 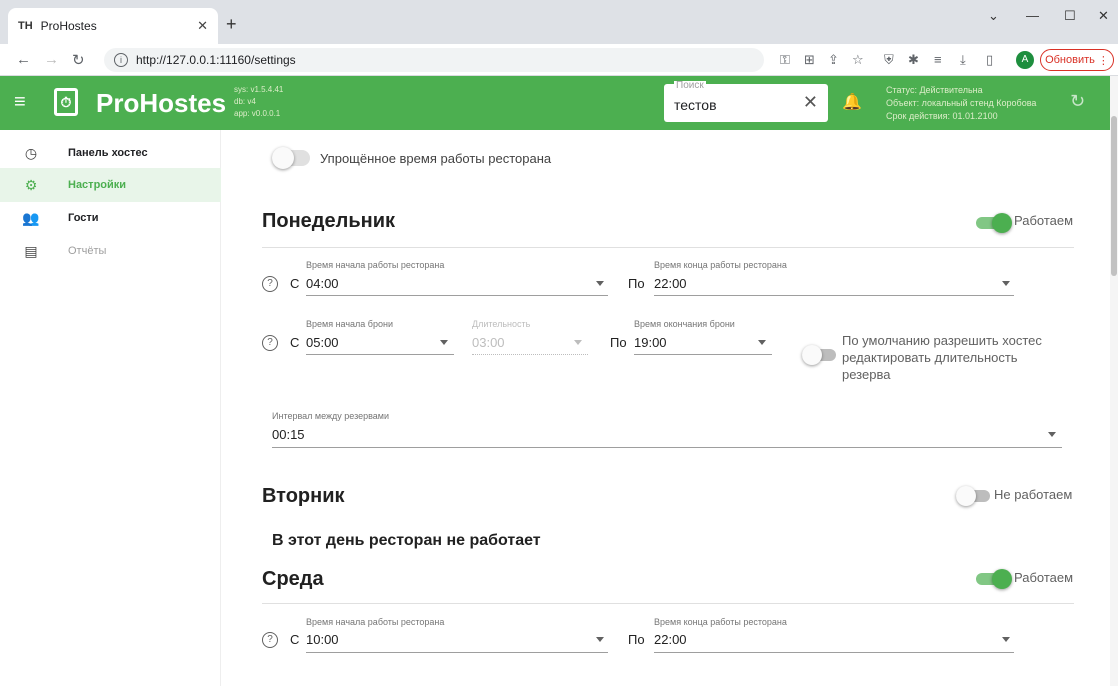 I want to click on status-line: Статус: Действительна, so click(x=934, y=90).